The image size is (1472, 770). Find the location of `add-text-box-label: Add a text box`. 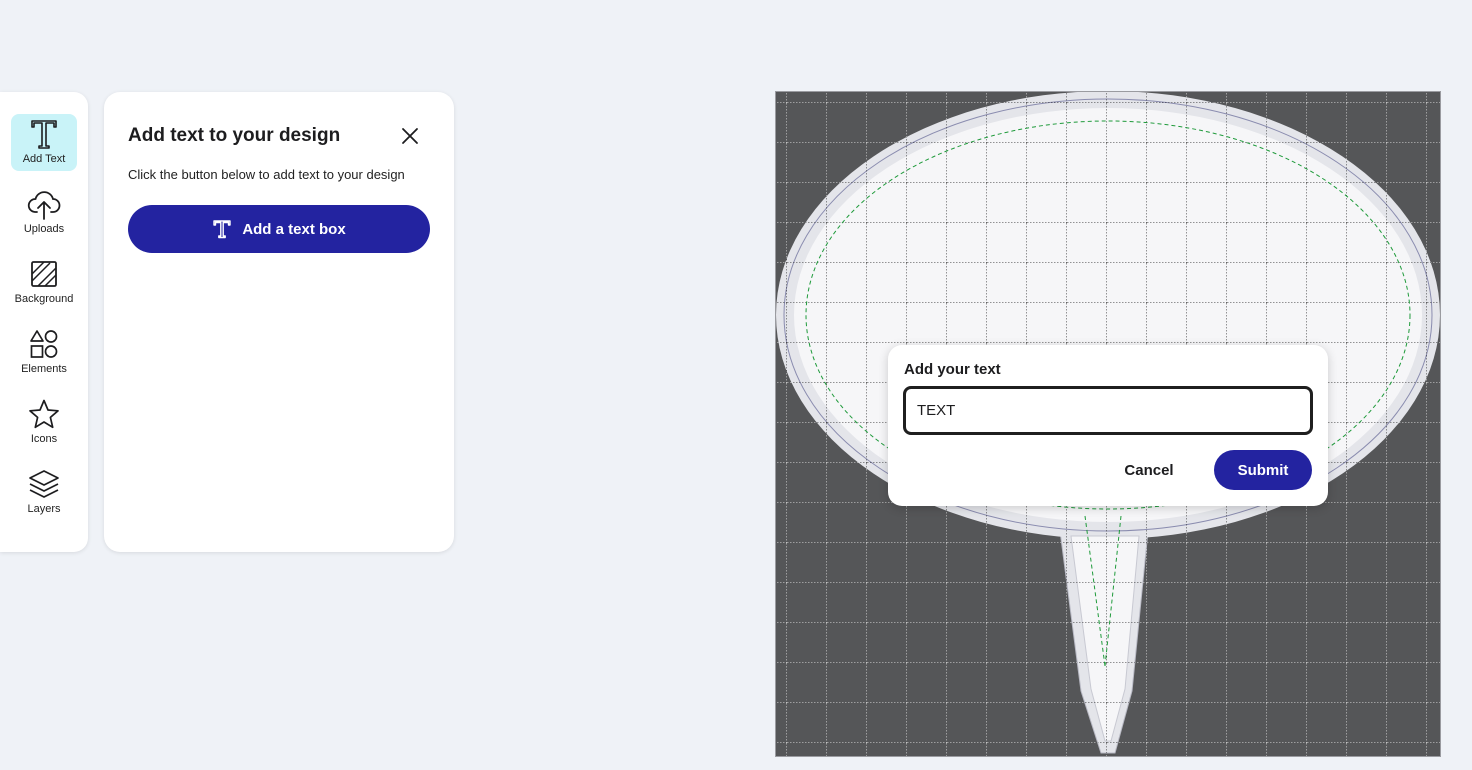

add-text-box-label: Add a text box is located at coordinates (294, 229).